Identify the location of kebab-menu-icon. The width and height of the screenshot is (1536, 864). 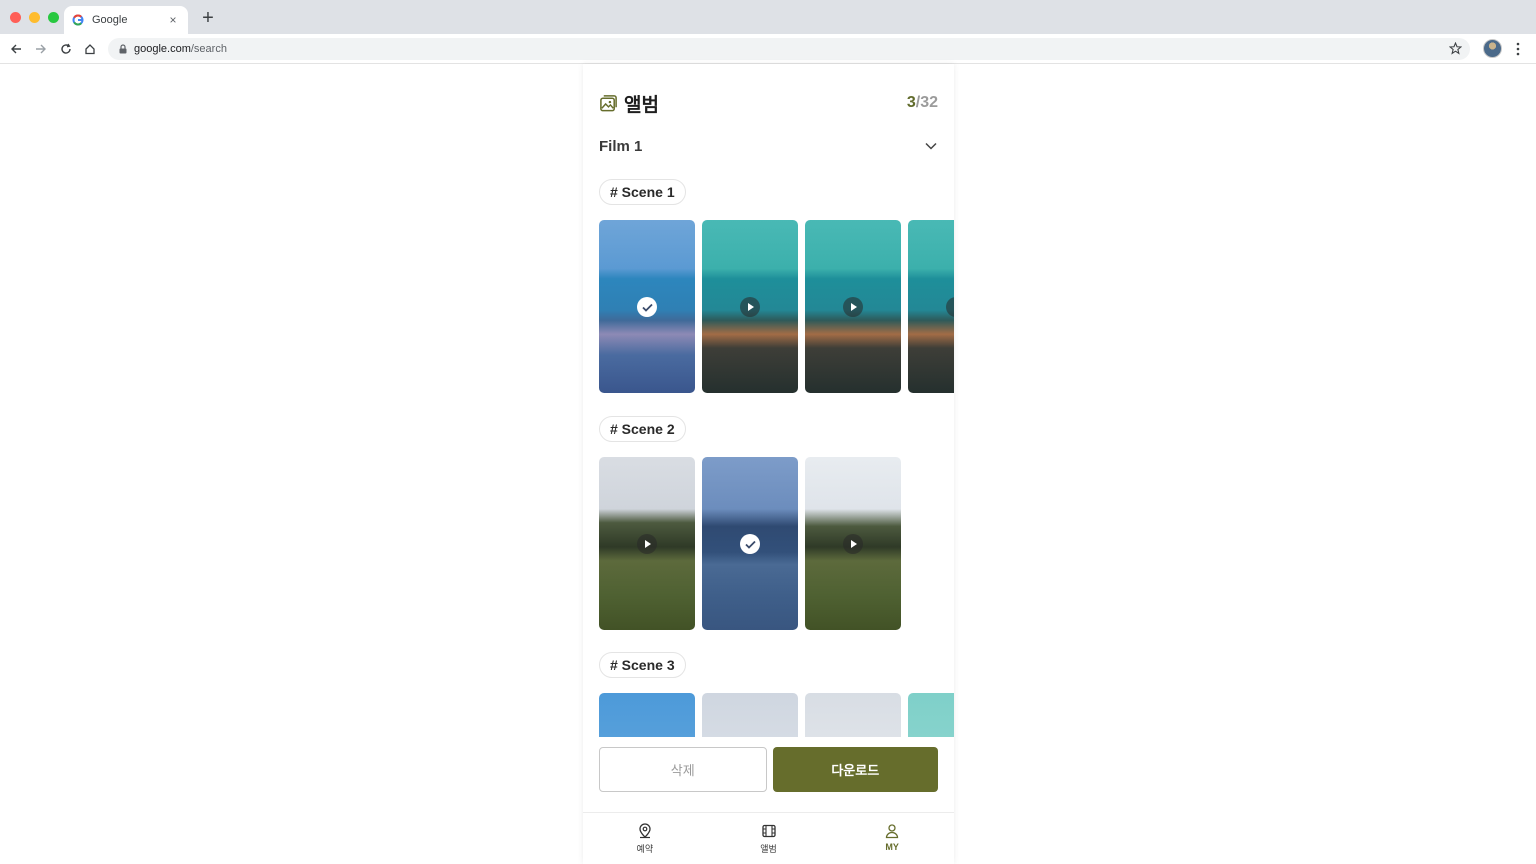
(1518, 49).